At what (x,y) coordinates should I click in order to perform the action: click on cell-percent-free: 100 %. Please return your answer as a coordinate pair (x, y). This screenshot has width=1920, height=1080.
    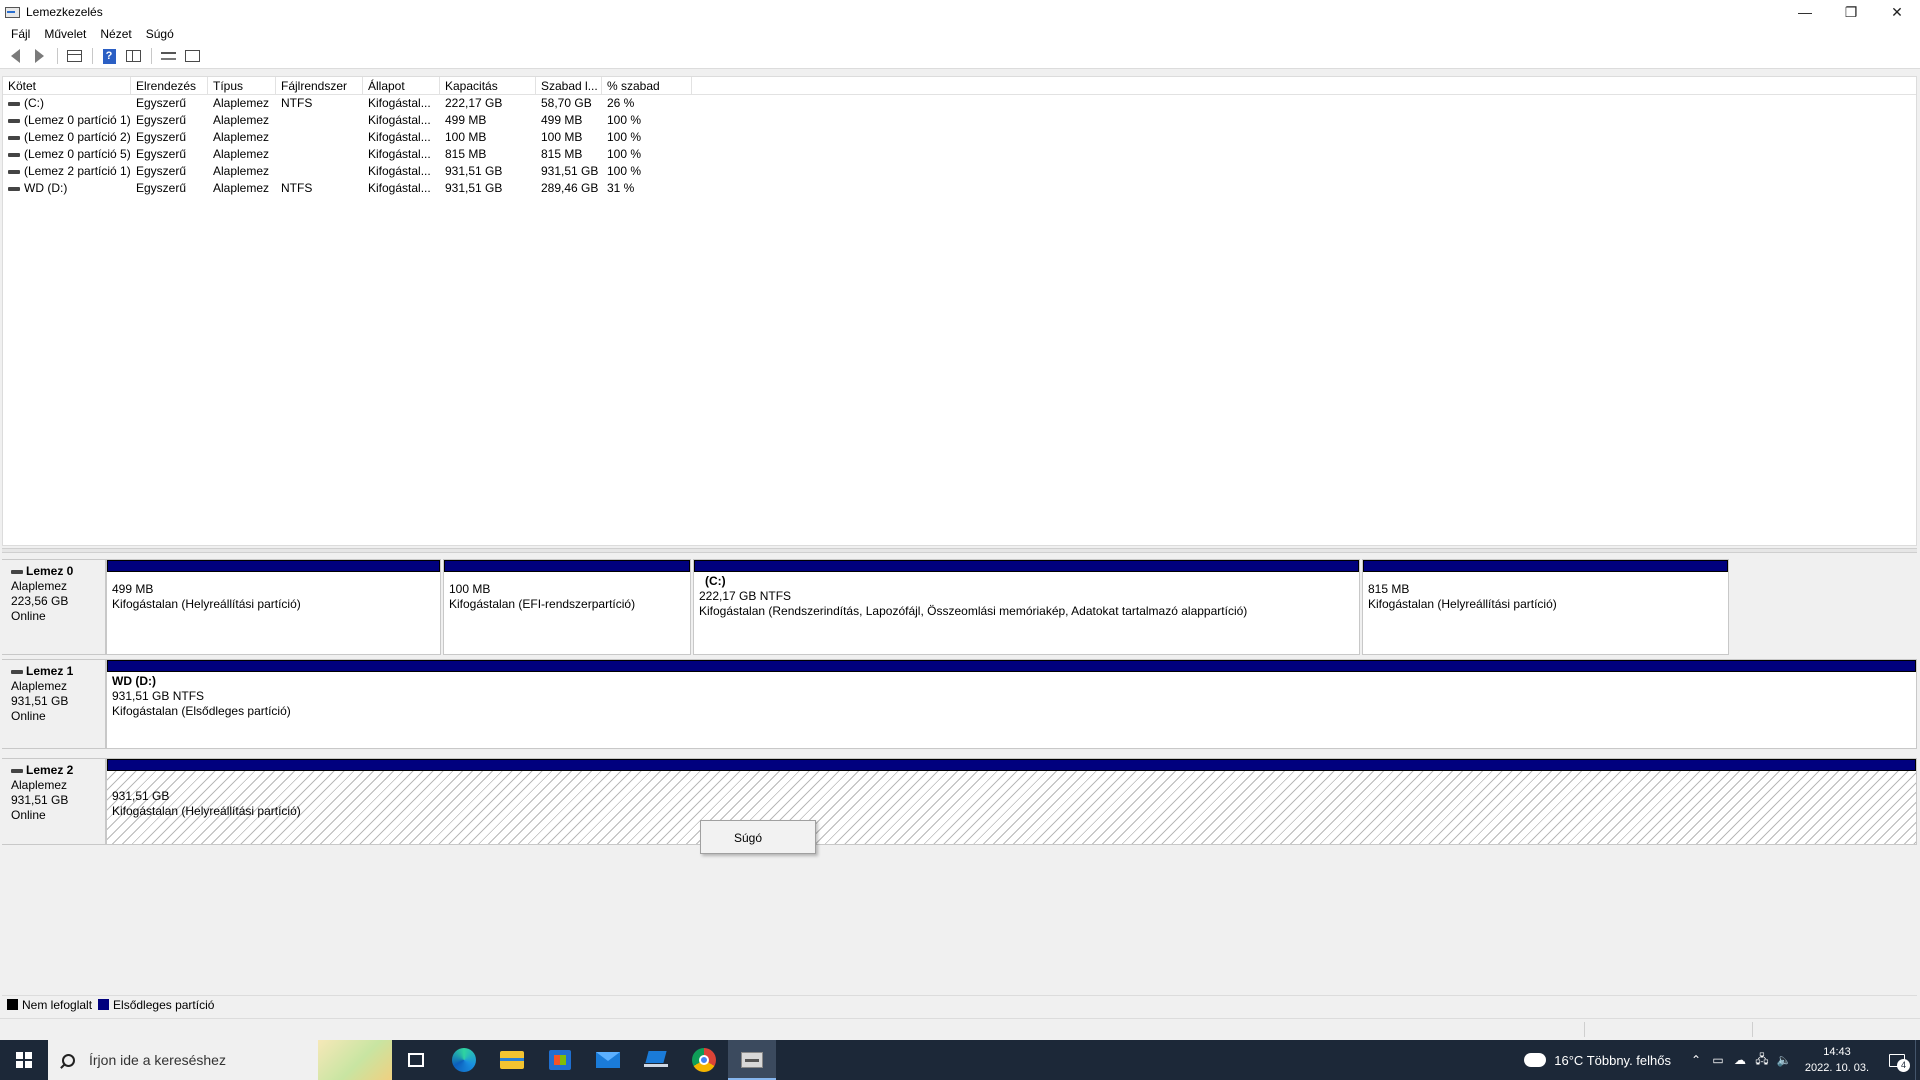
    Looking at the image, I should click on (624, 120).